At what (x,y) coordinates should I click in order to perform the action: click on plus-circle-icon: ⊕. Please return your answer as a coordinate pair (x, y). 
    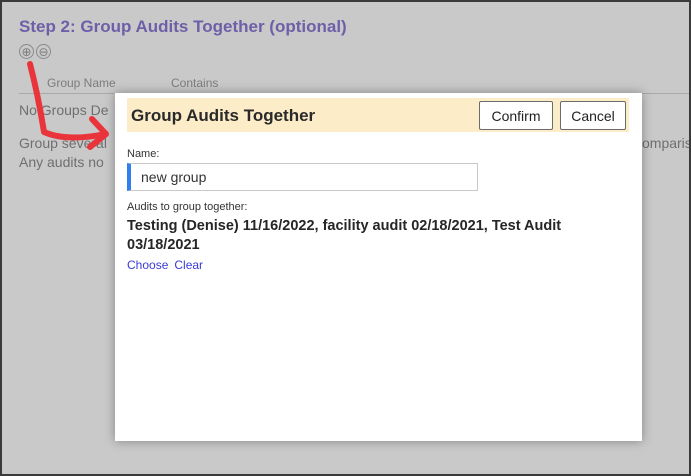
    Looking at the image, I should click on (26, 51).